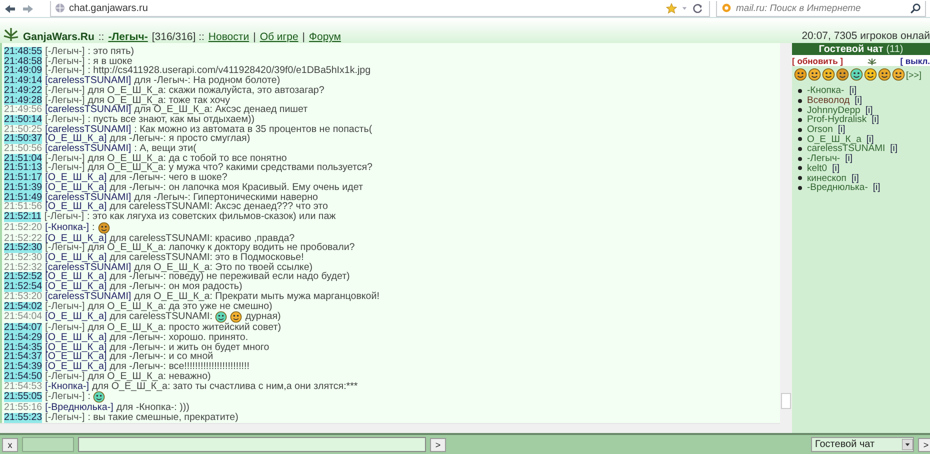  Describe the element at coordinates (390, 428) in the screenshot. I see `horizontal-scrollbar` at that location.